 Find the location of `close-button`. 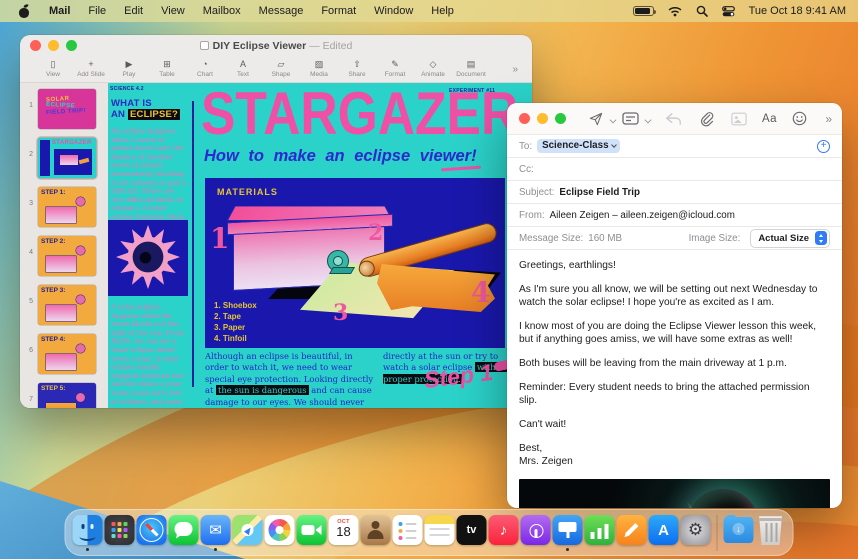

close-button is located at coordinates (524, 118).